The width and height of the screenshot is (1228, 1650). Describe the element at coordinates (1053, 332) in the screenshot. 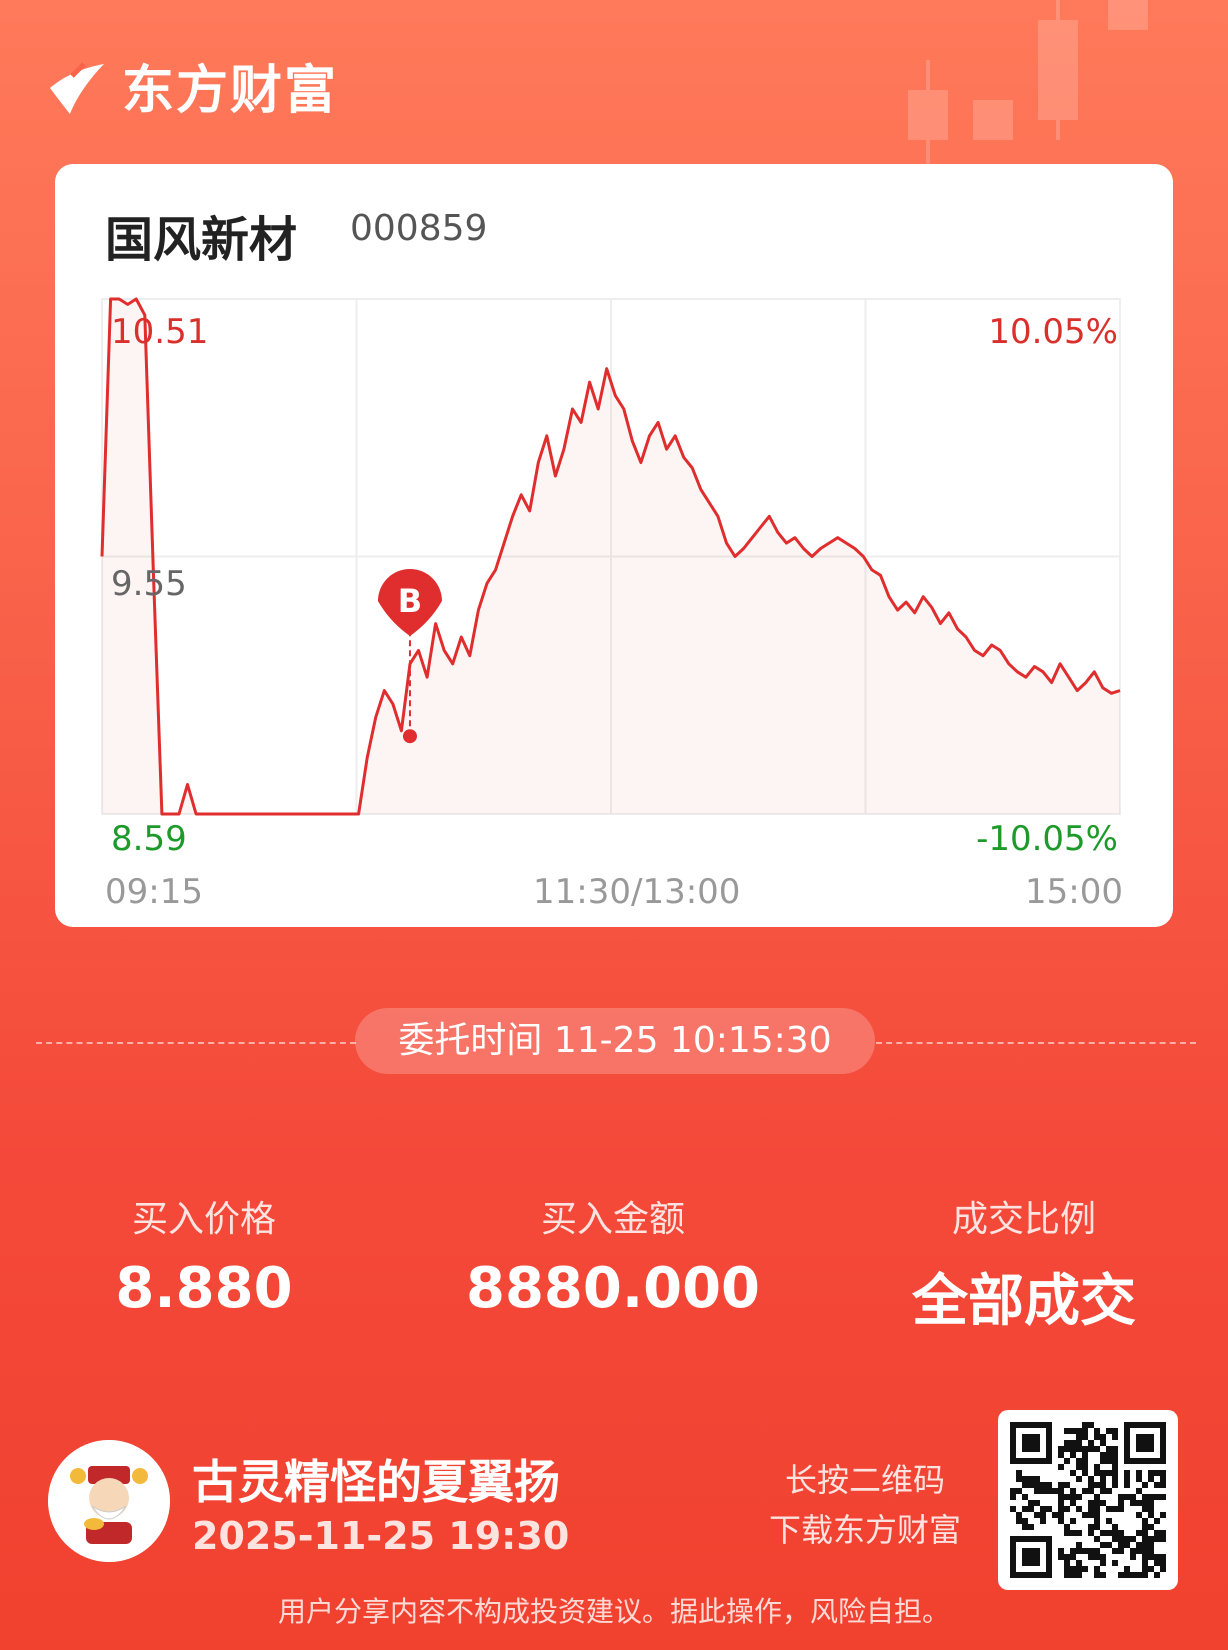

I see `y-label-high-pct: 10.05%` at that location.